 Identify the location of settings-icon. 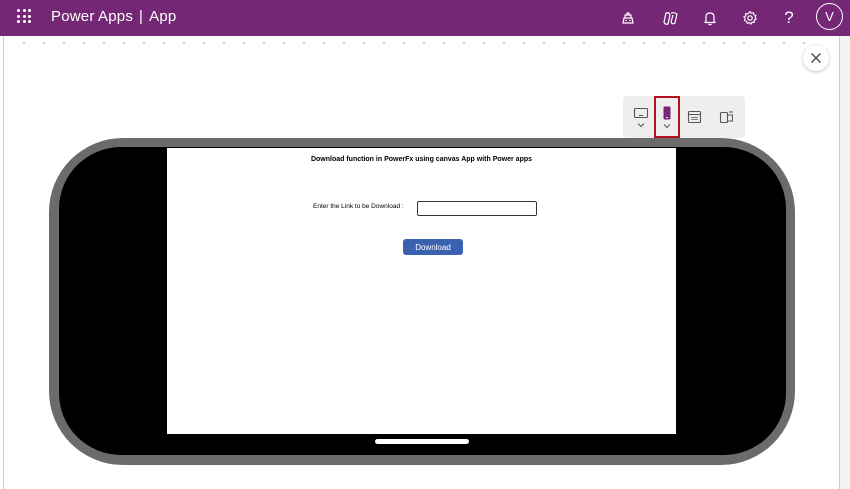
(750, 18).